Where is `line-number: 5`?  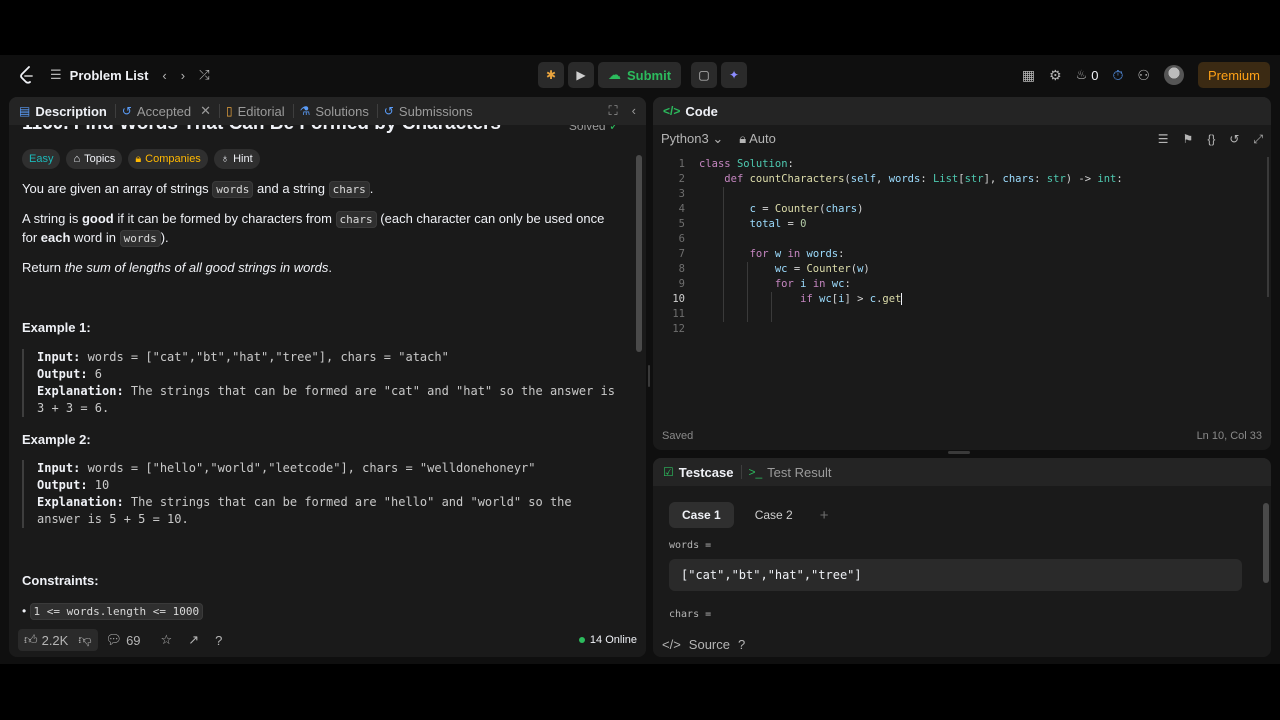 line-number: 5 is located at coordinates (681, 224).